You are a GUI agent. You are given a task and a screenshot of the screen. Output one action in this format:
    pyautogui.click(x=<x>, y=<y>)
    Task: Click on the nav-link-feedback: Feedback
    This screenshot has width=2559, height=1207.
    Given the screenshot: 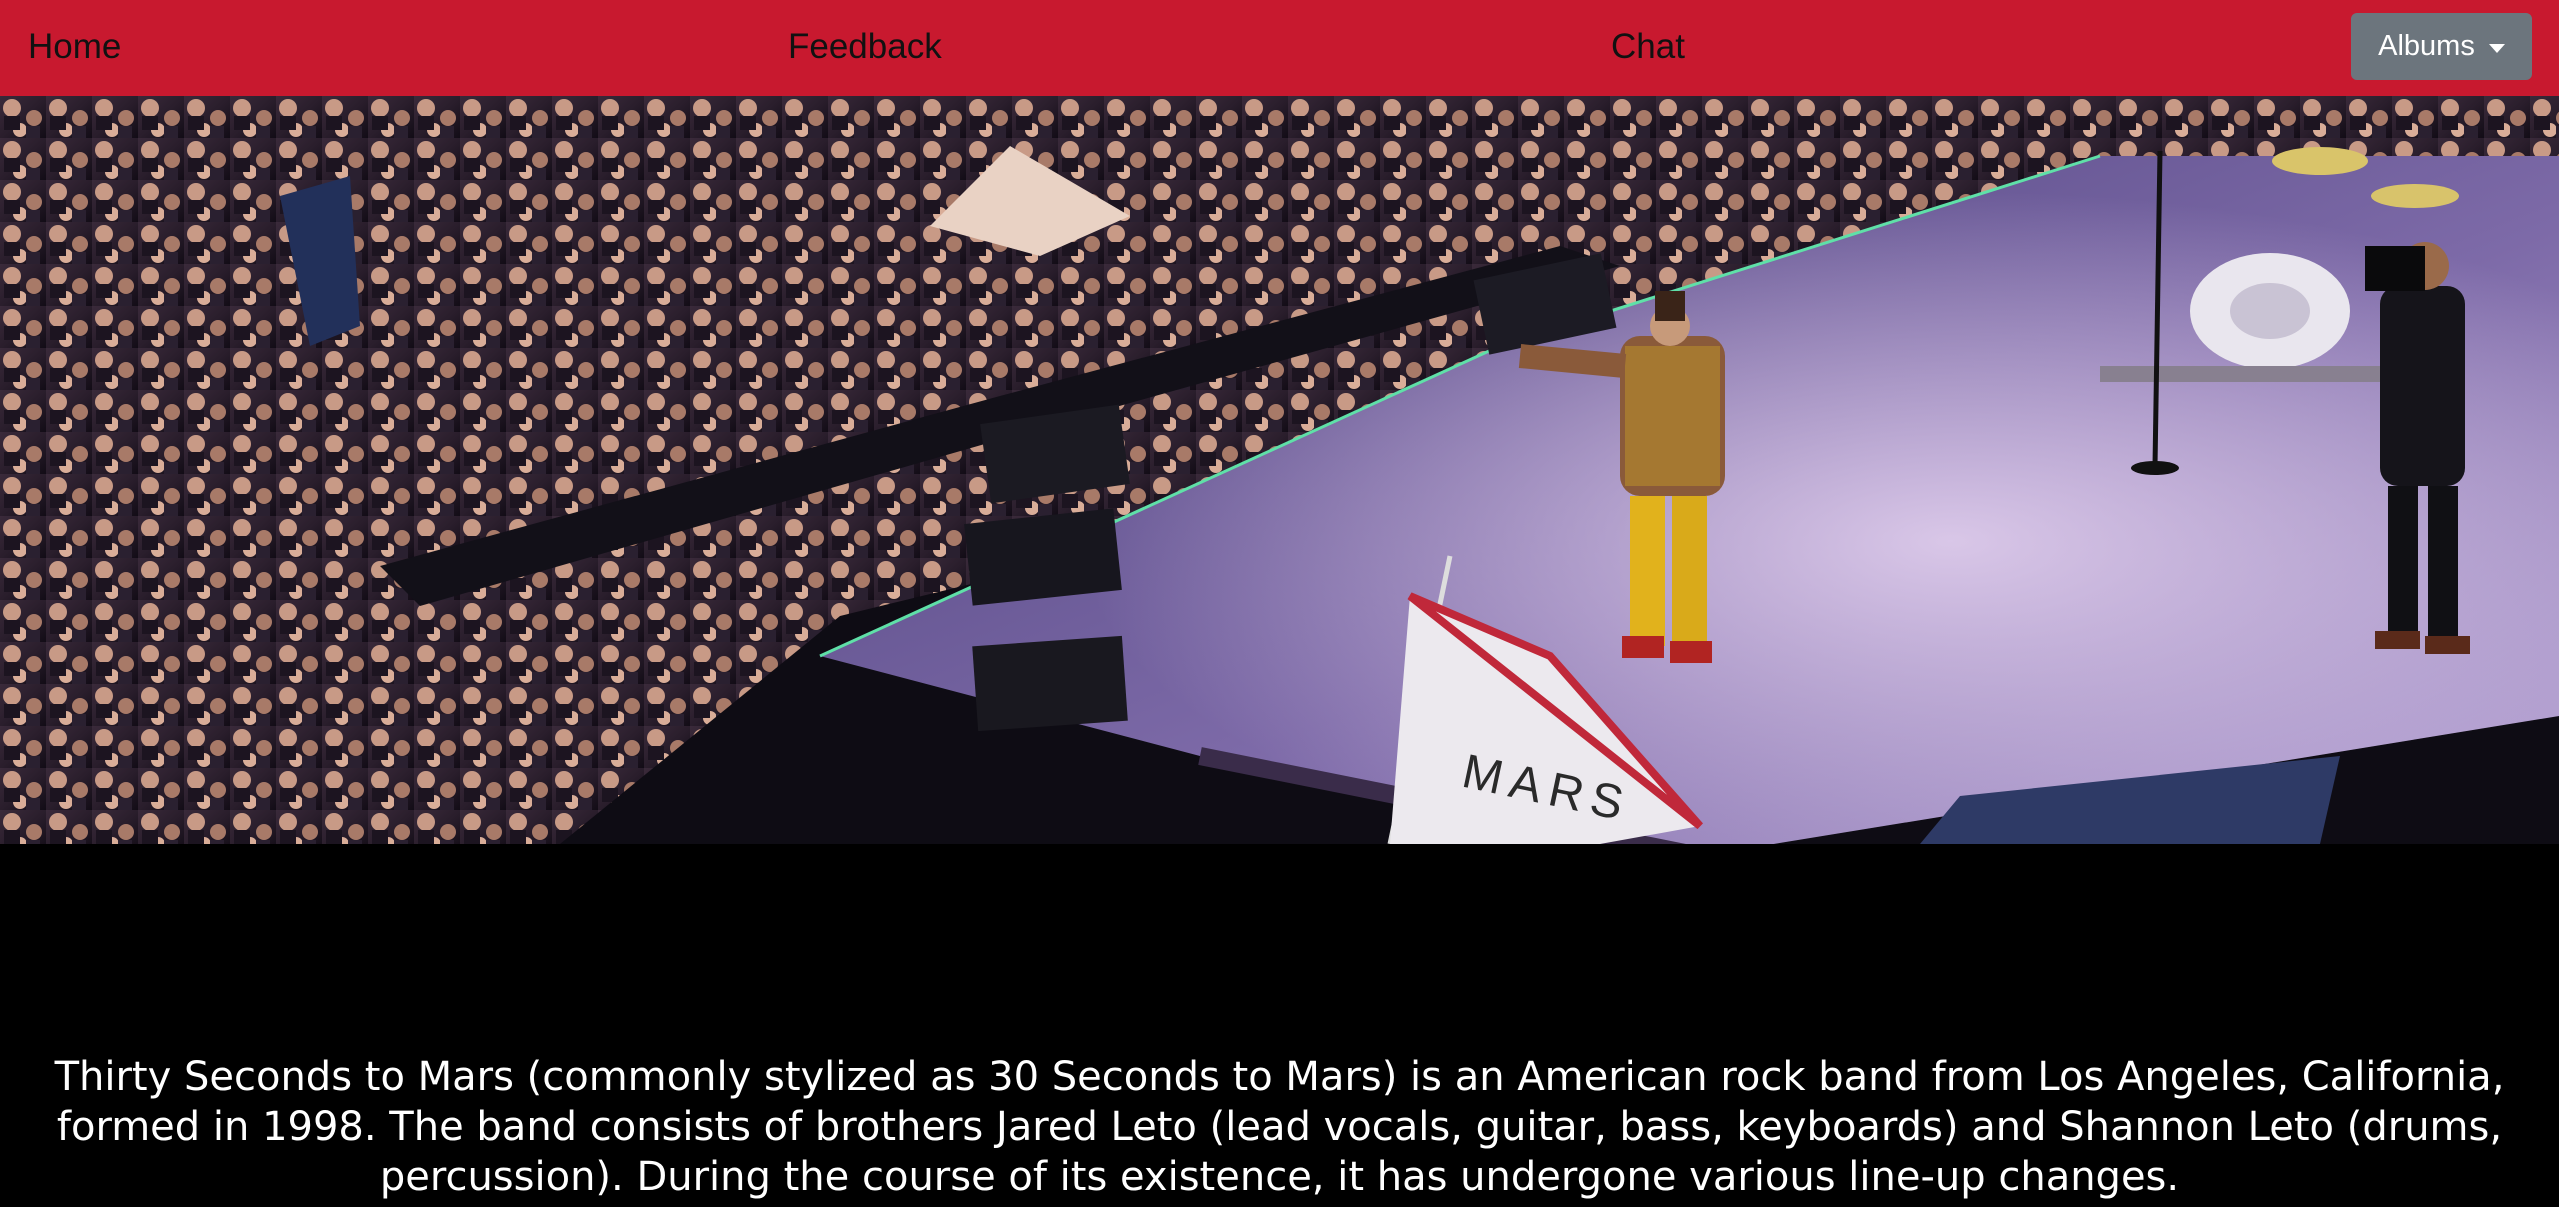 What is the action you would take?
    pyautogui.click(x=865, y=47)
    